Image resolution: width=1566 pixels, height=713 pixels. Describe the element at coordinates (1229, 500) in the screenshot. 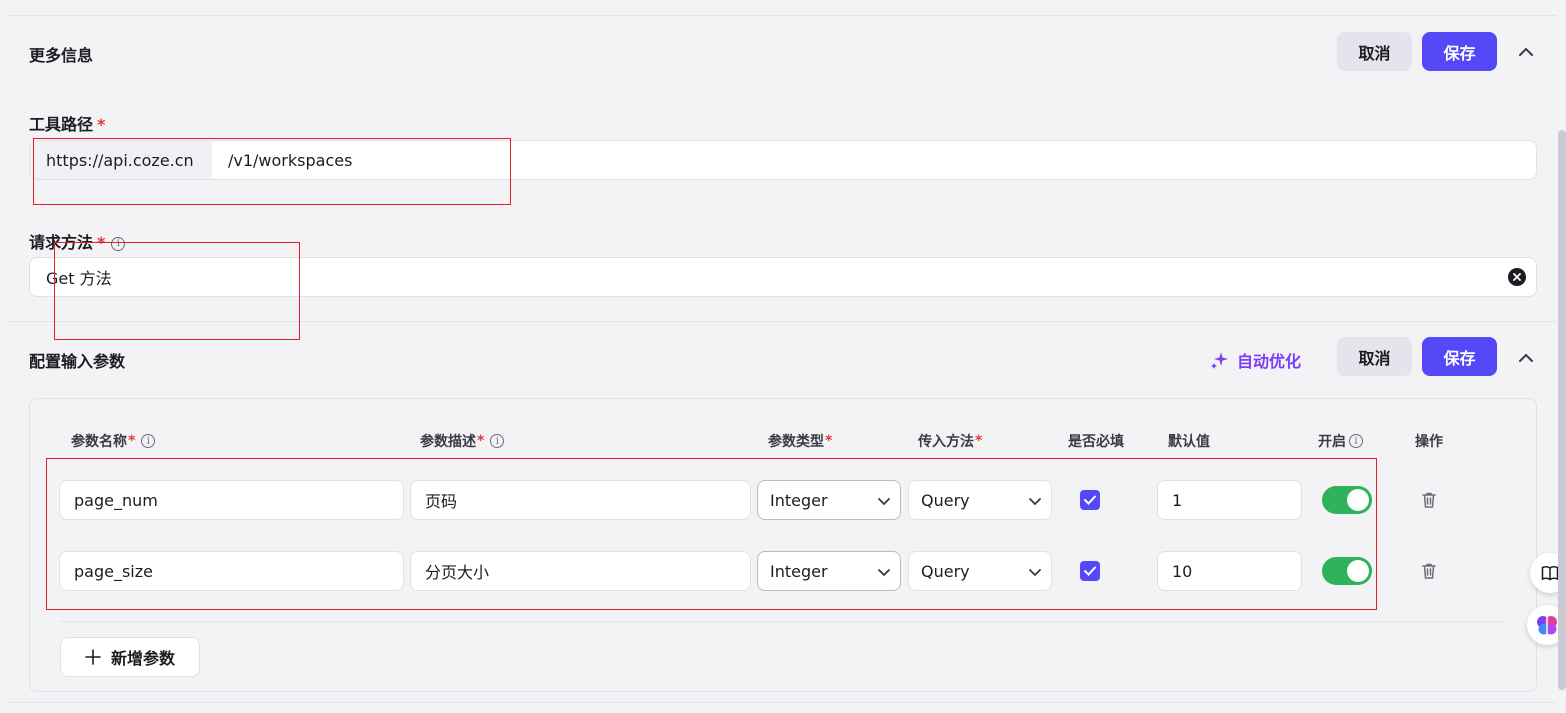

I see `default-value-input: 1` at that location.